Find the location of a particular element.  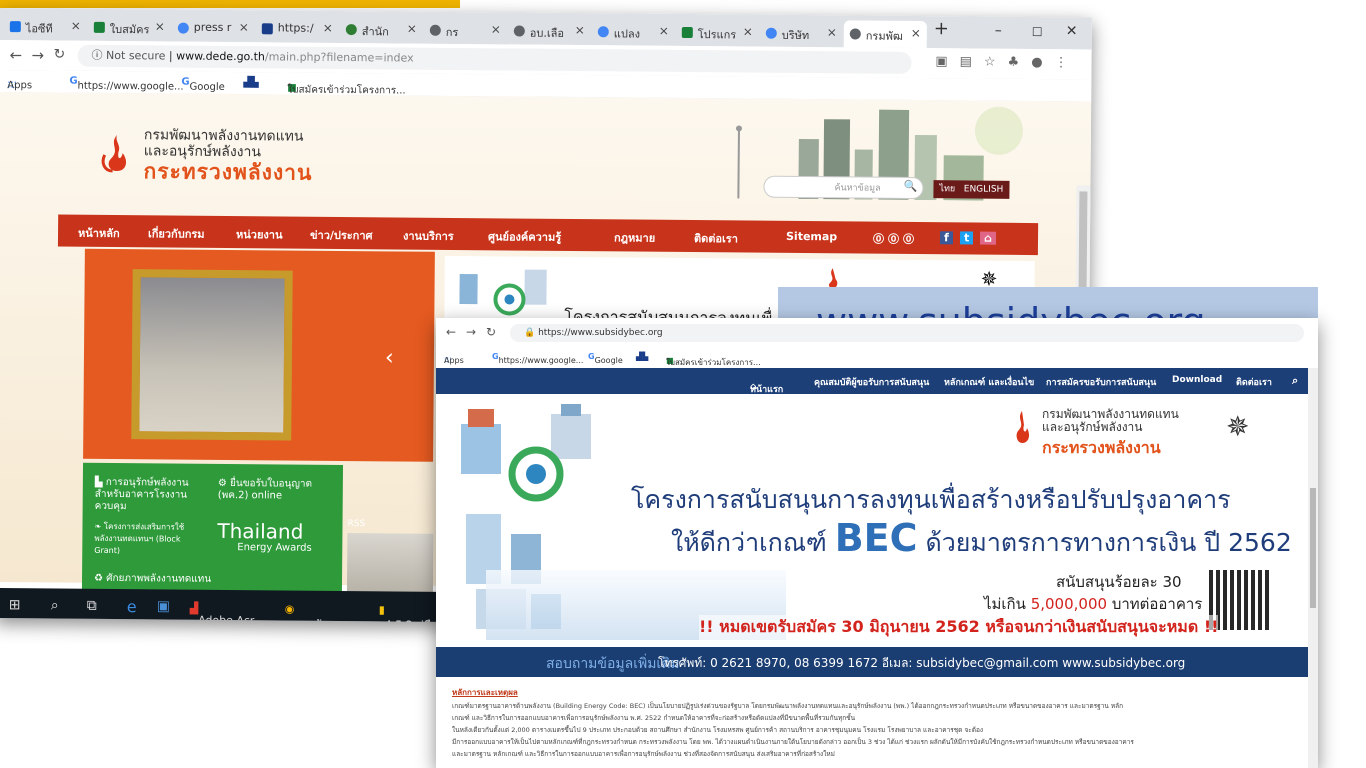

recycle-icon: ♻ is located at coordinates (100, 578).